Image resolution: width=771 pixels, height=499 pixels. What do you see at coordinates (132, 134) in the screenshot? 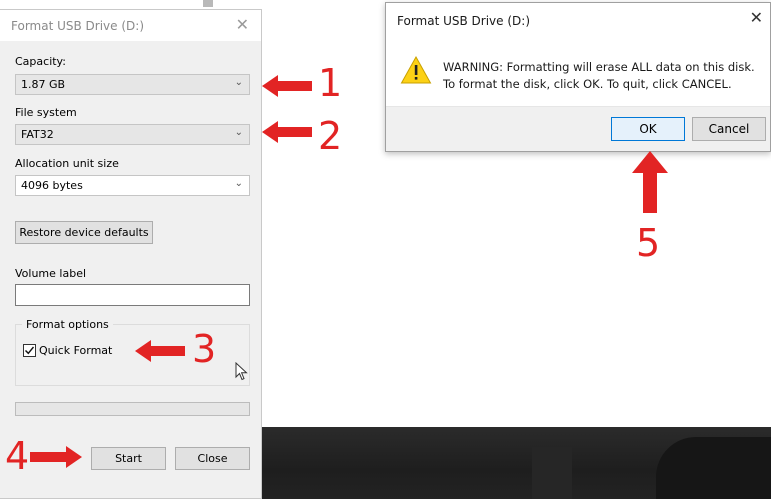
I see `file-system-dropdown: FAT32 ⌄` at bounding box center [132, 134].